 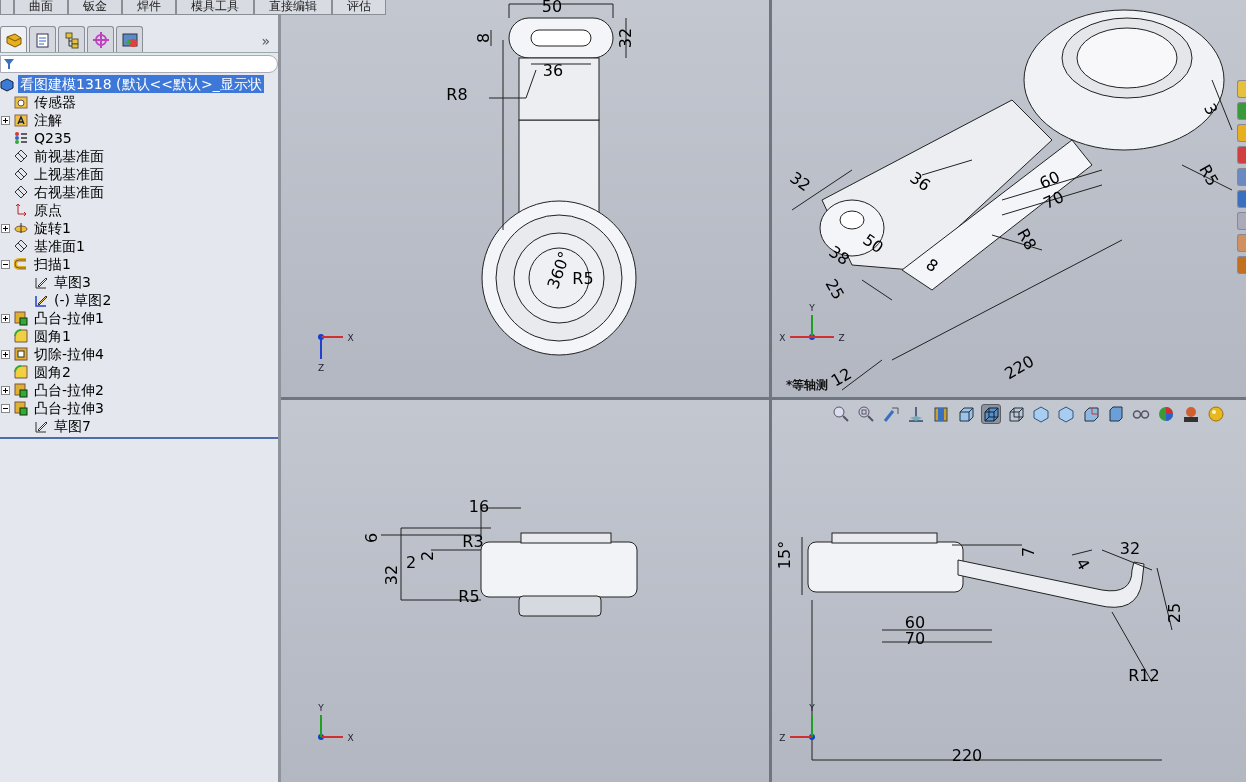 What do you see at coordinates (21, 102) in the screenshot?
I see `folder-icon` at bounding box center [21, 102].